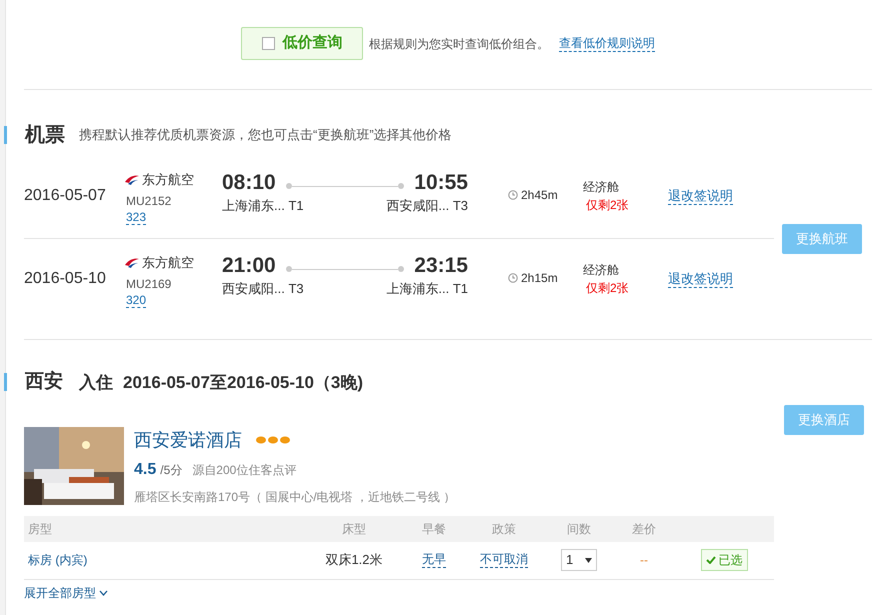  What do you see at coordinates (145, 470) in the screenshot?
I see `hotel-score: 4.5` at bounding box center [145, 470].